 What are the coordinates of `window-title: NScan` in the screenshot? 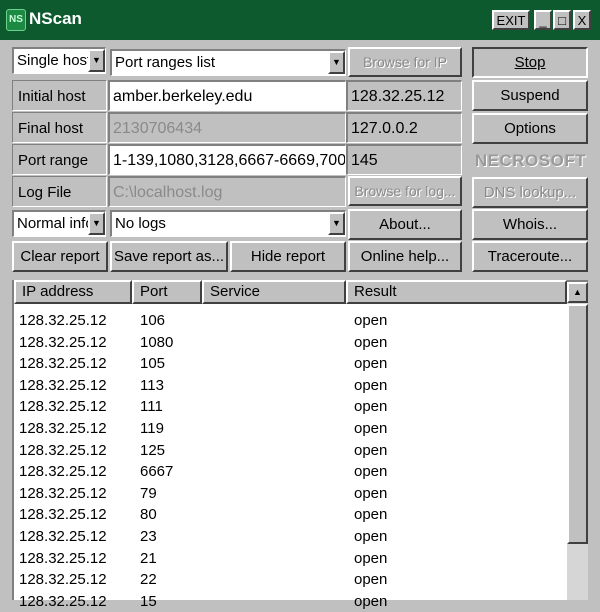 It's located at (55, 18).